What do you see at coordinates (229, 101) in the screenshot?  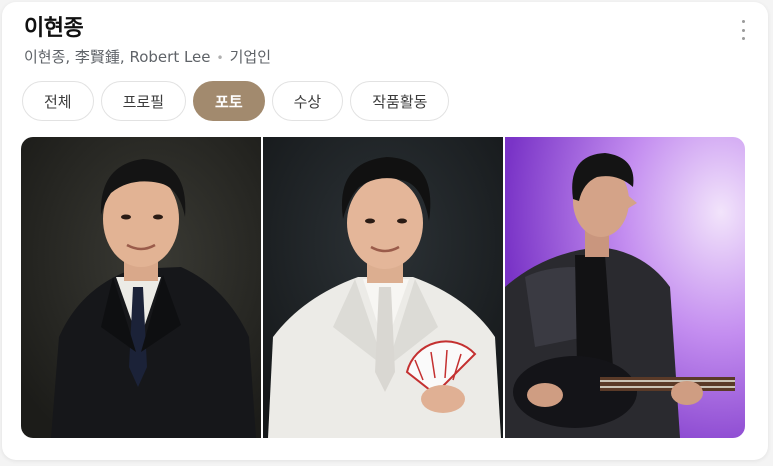 I see `tab-photo: 포토` at bounding box center [229, 101].